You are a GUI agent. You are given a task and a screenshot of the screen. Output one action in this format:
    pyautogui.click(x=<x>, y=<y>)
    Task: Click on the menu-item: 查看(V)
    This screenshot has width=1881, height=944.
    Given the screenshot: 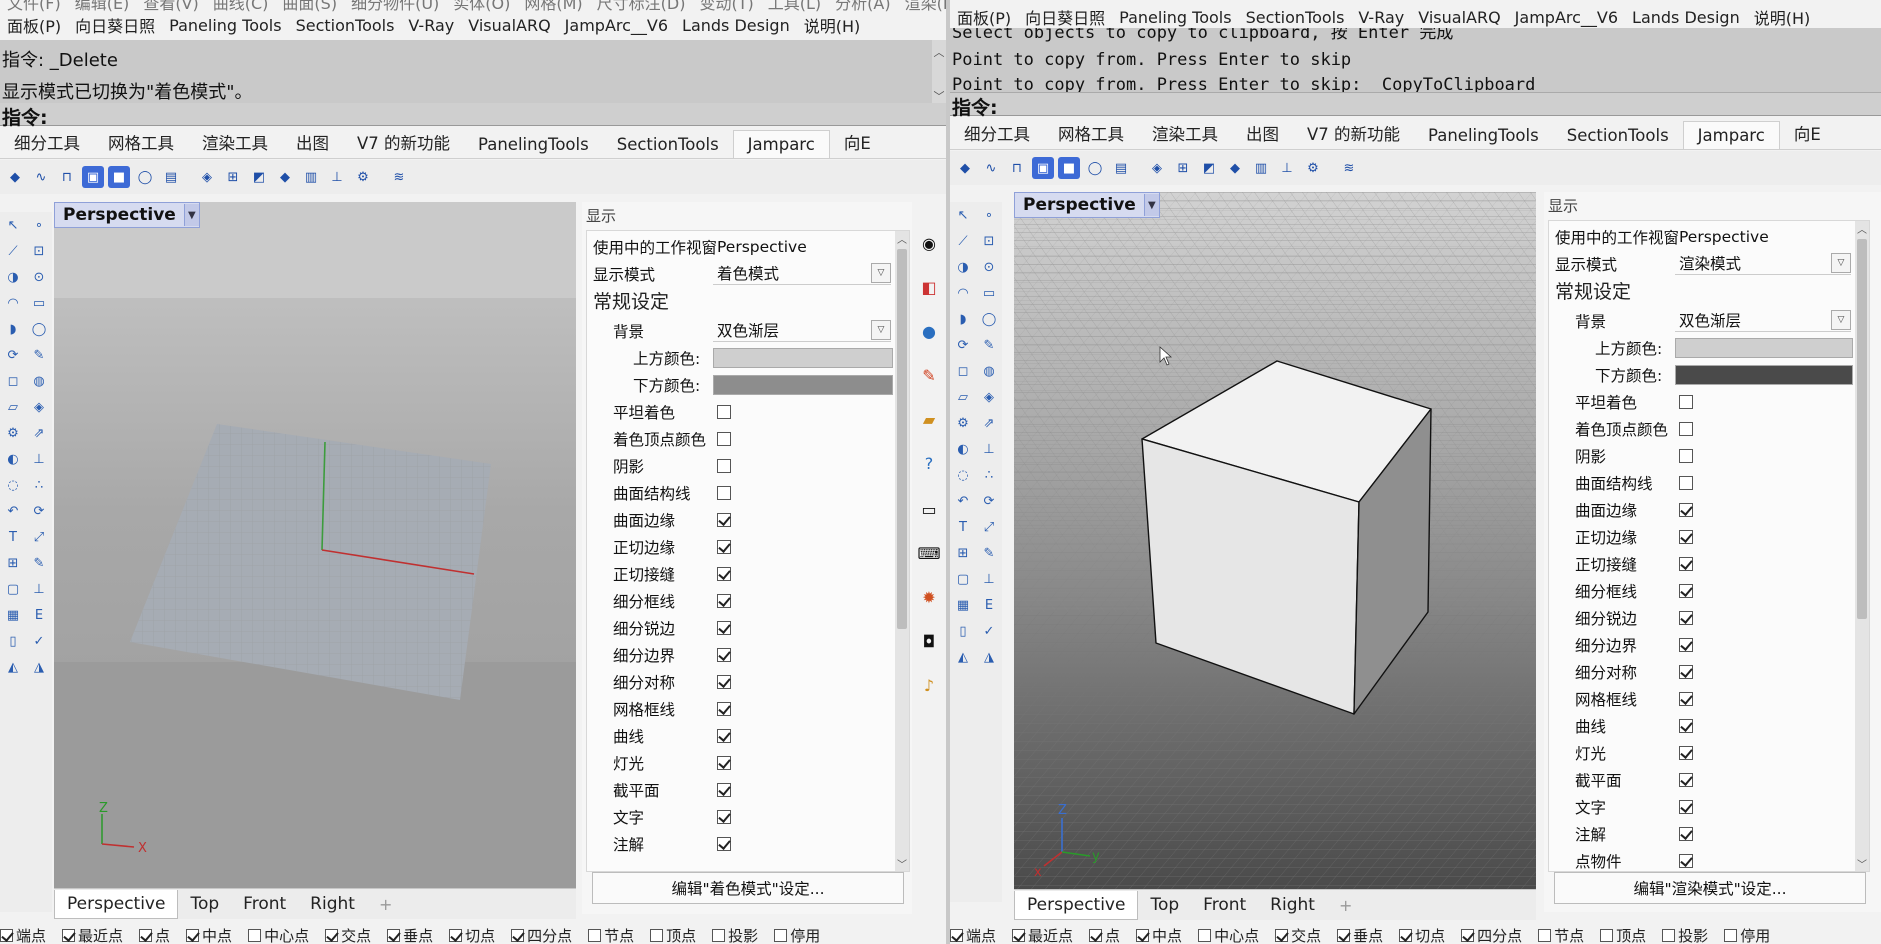 What is the action you would take?
    pyautogui.click(x=170, y=7)
    